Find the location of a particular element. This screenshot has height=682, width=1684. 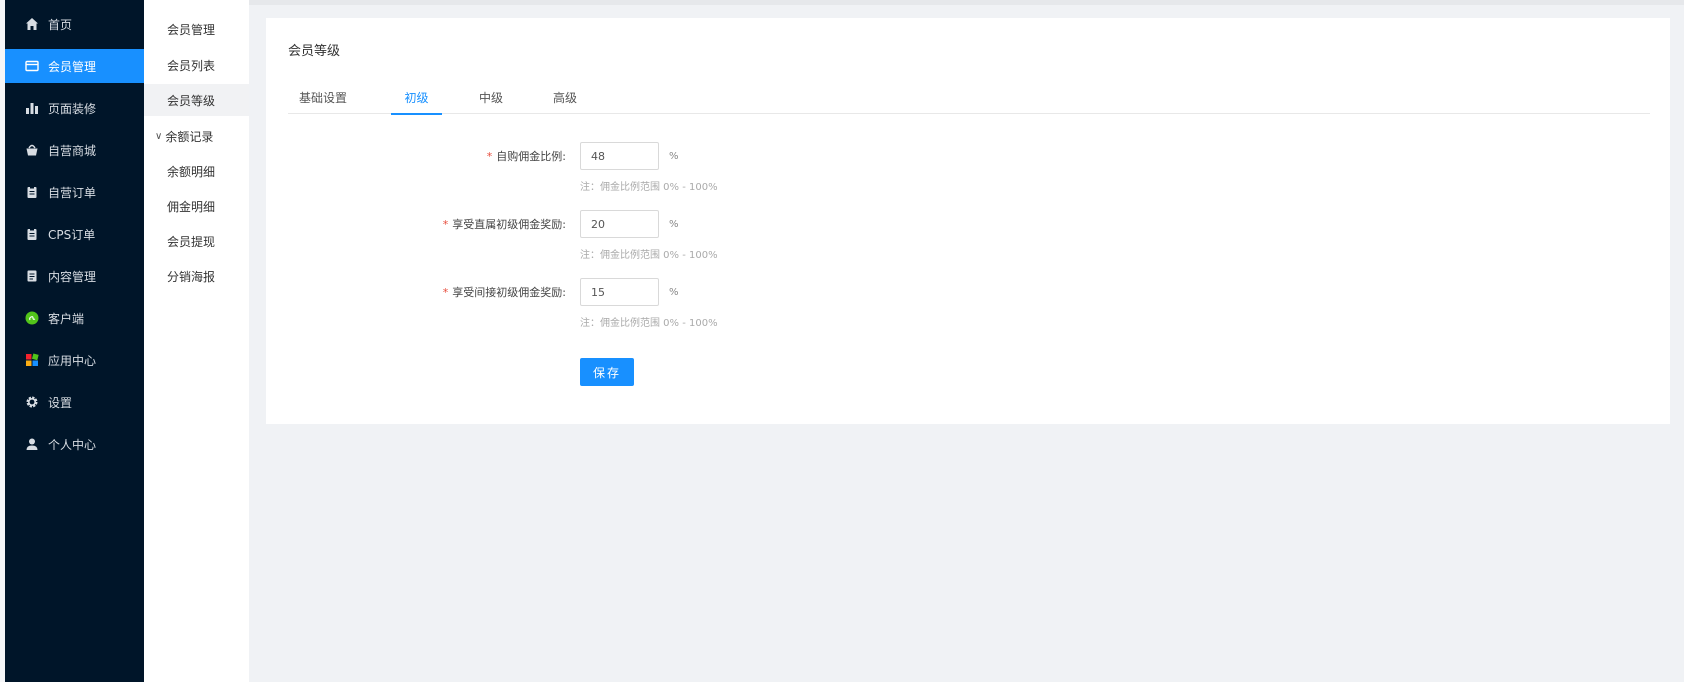

subnav-item-member-withdrawal: 会员提现 is located at coordinates (196, 241).